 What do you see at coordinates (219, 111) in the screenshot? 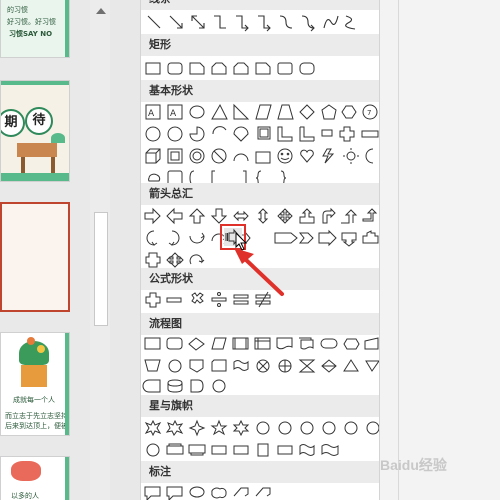
I see `triangle-icon` at bounding box center [219, 111].